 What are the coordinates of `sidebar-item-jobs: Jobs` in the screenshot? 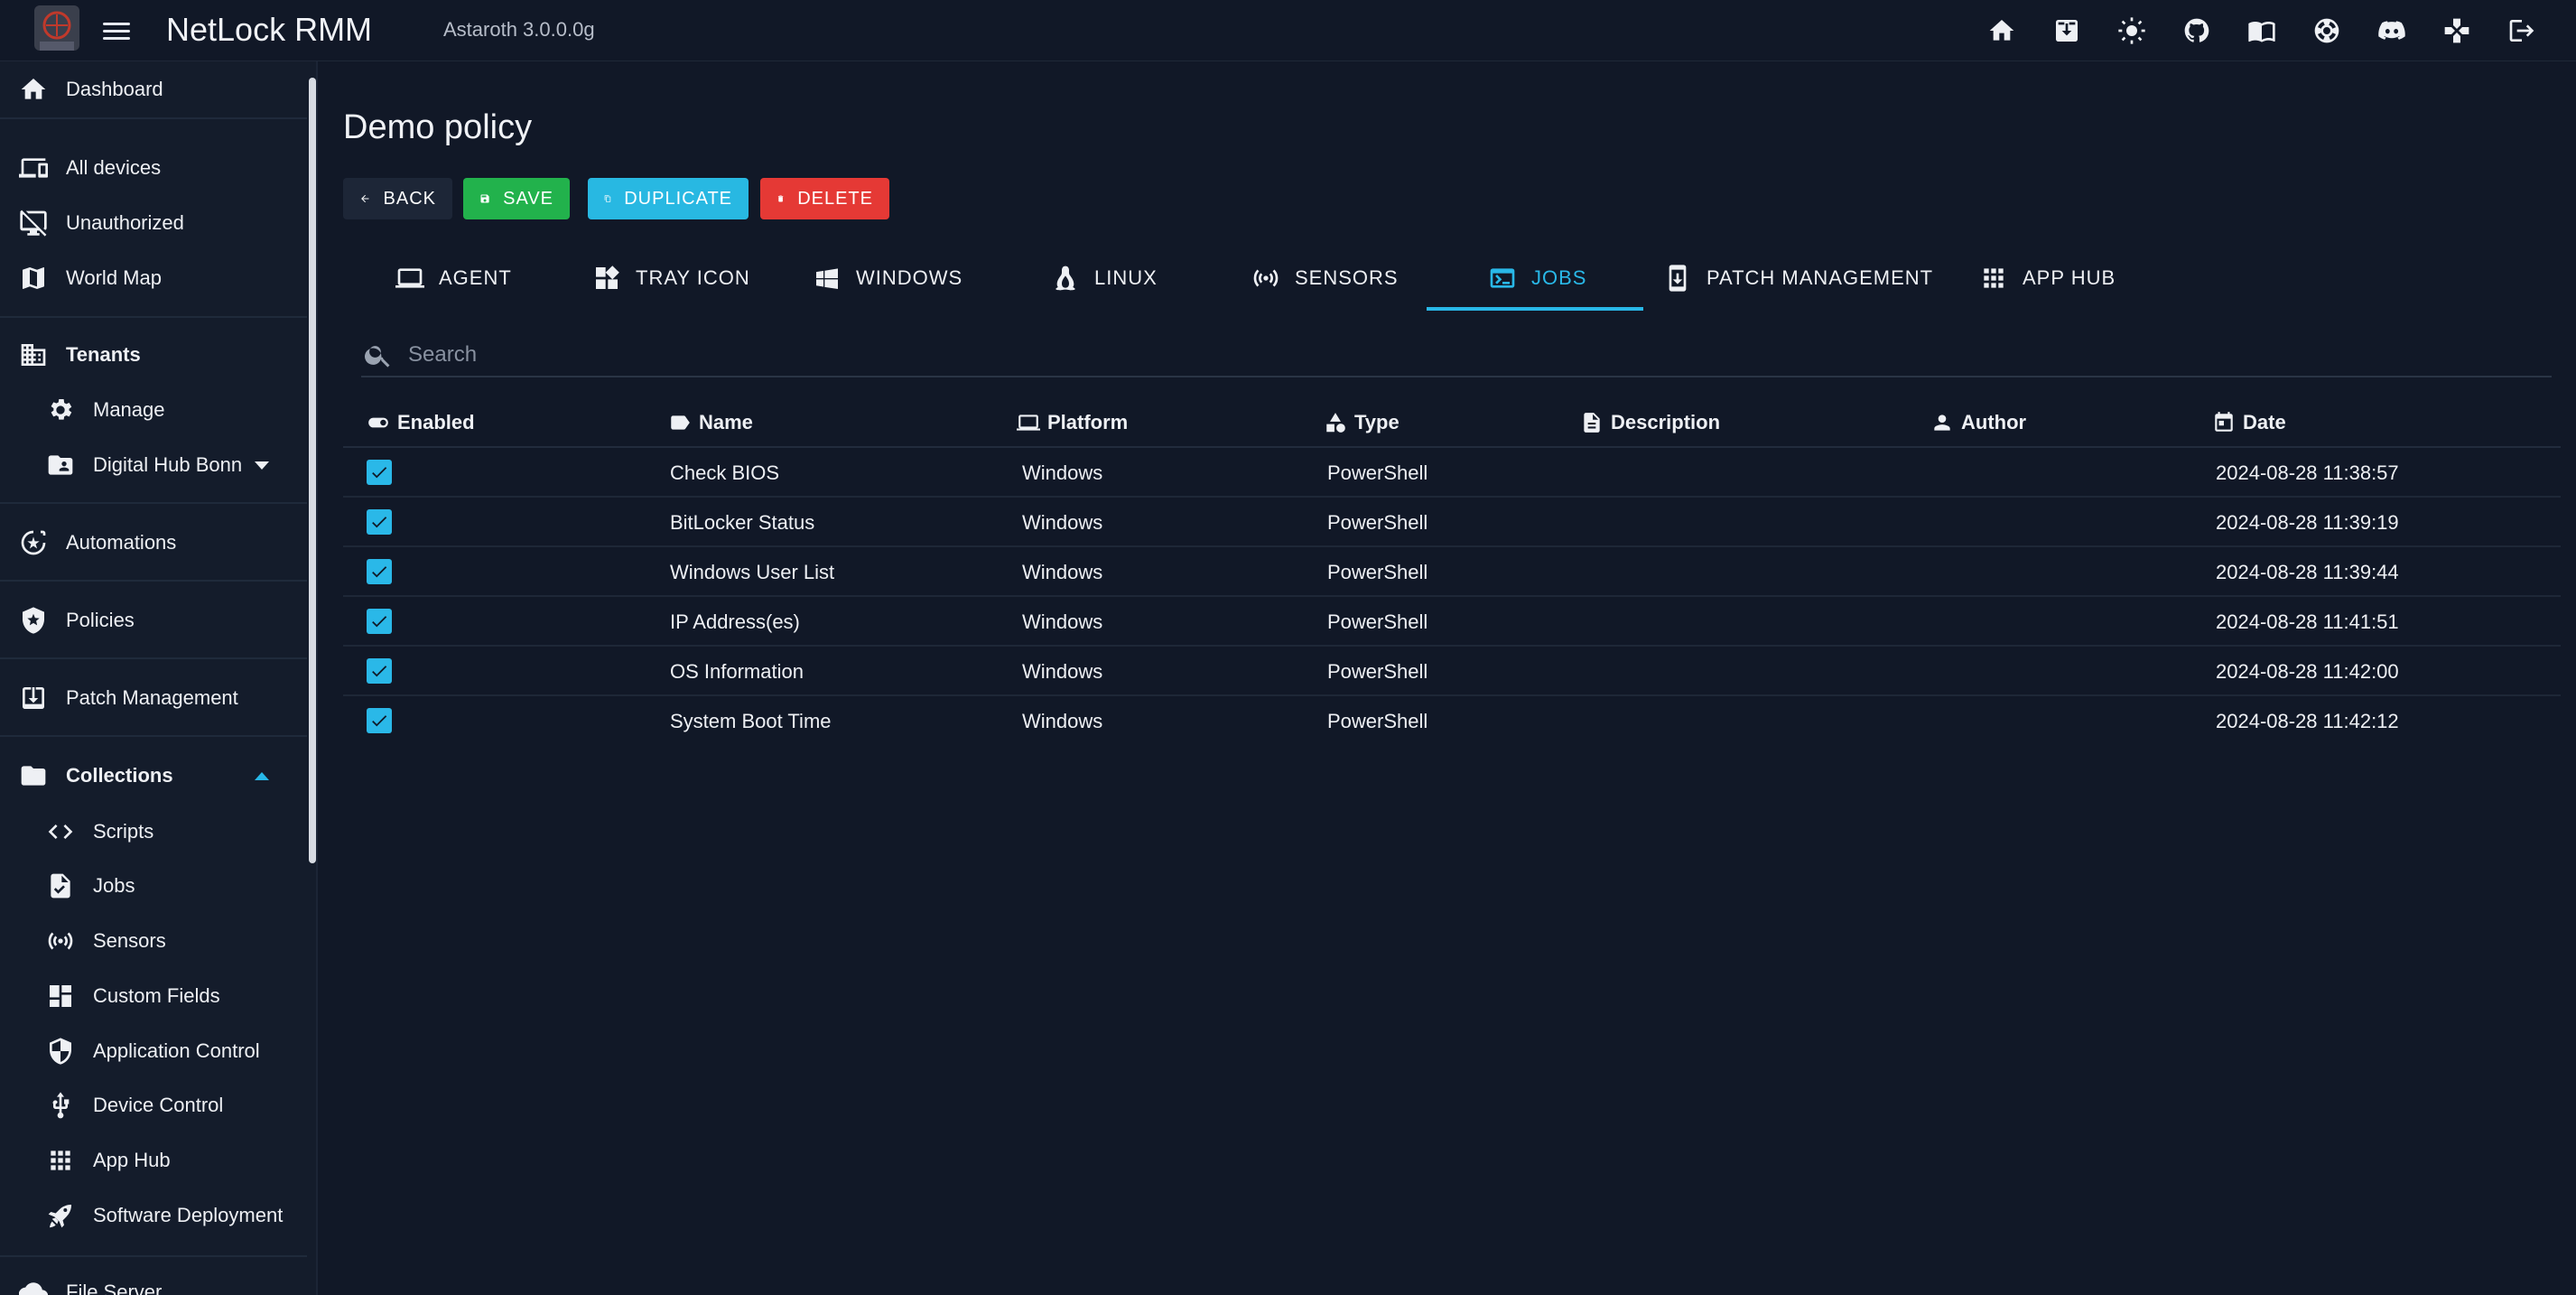 It's located at (153, 885).